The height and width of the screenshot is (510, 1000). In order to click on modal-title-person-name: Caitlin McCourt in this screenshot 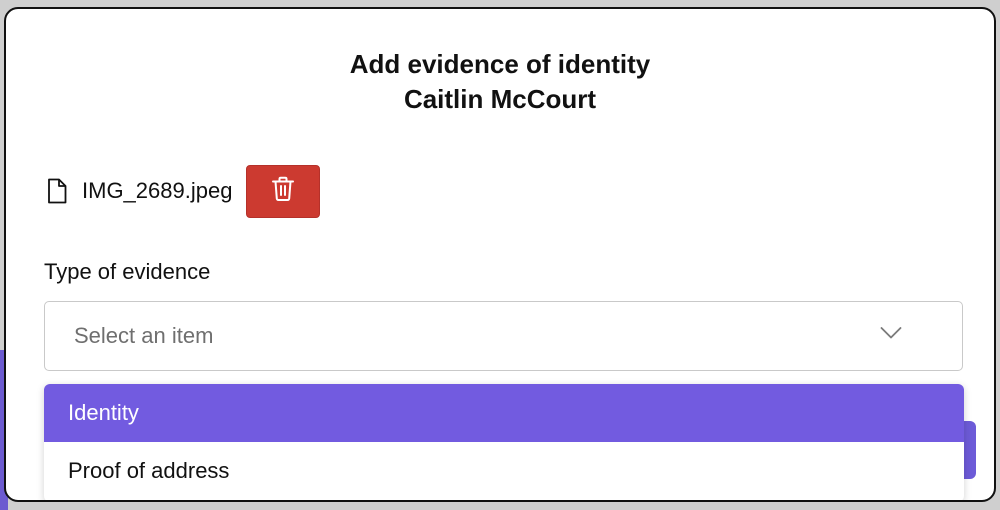, I will do `click(500, 99)`.